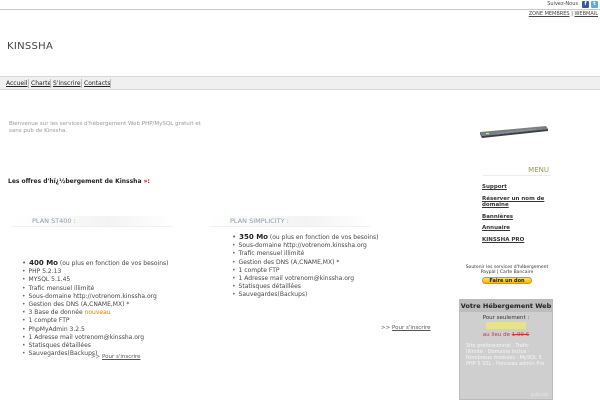 The height and width of the screenshot is (400, 600). Describe the element at coordinates (506, 335) in the screenshot. I see `ad-old-price: au lieu de 1.99 €` at that location.